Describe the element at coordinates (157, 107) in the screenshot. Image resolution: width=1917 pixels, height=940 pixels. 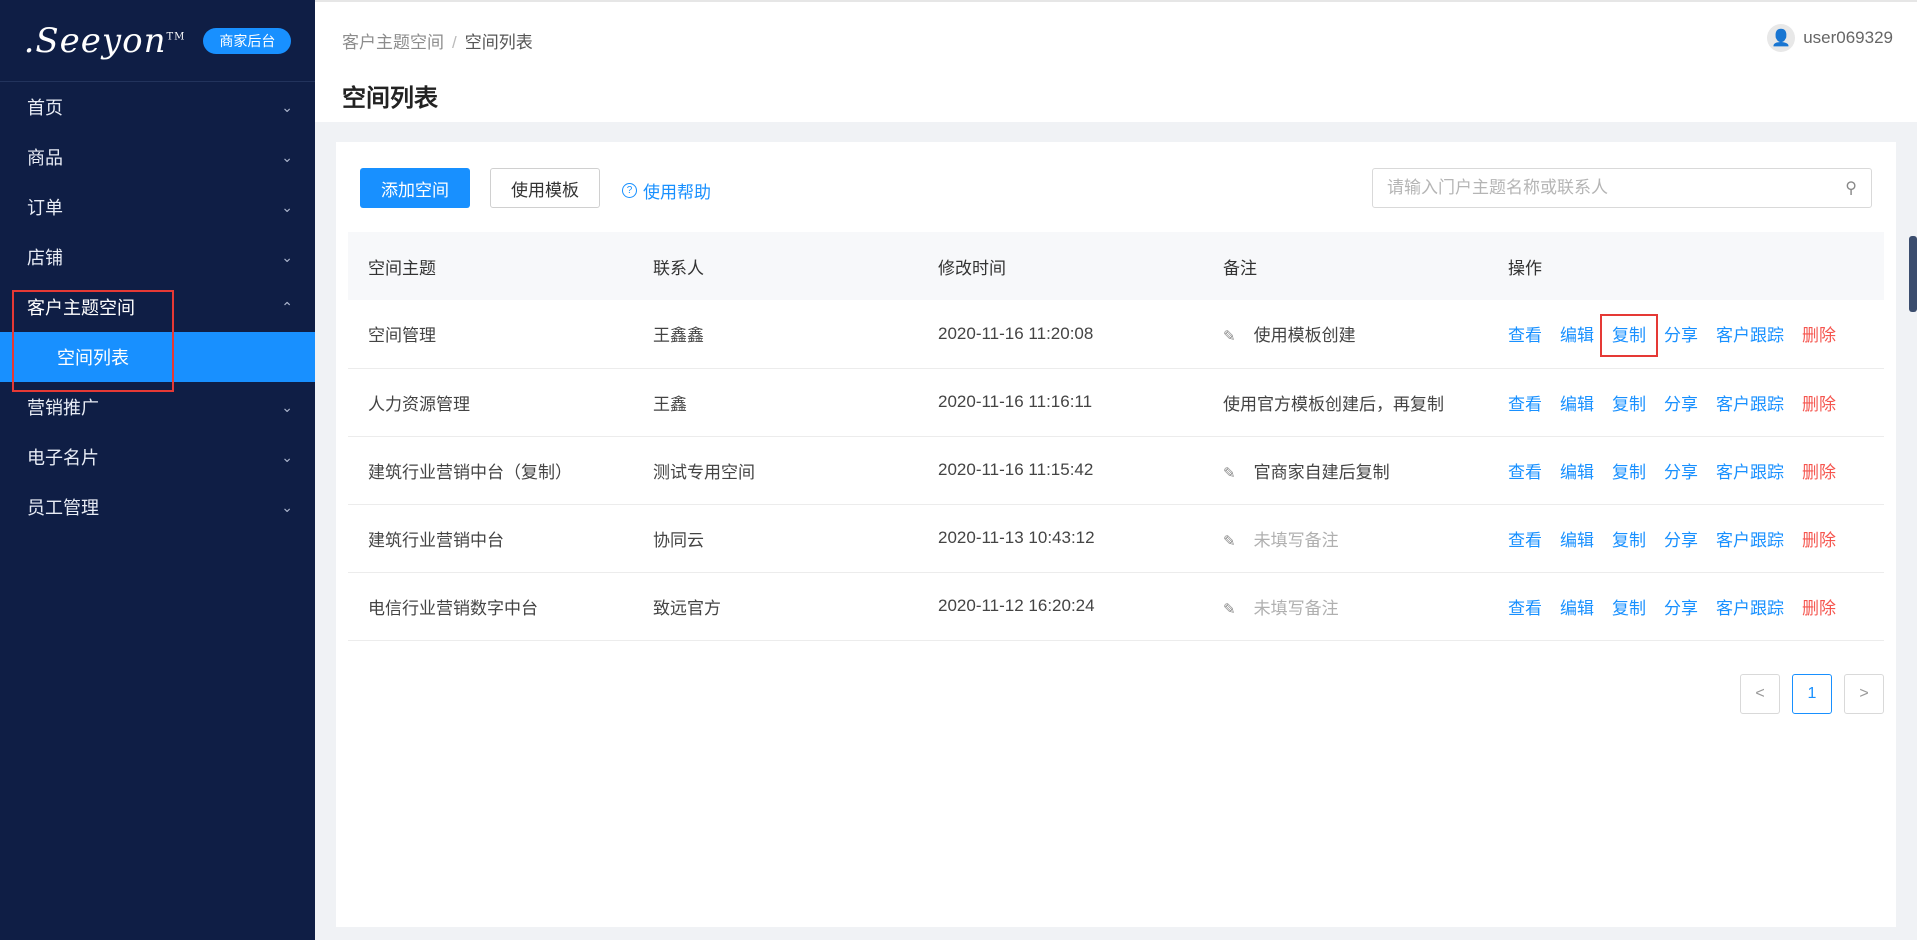
I see `sidebar-item-home: 首页 ⌄` at that location.